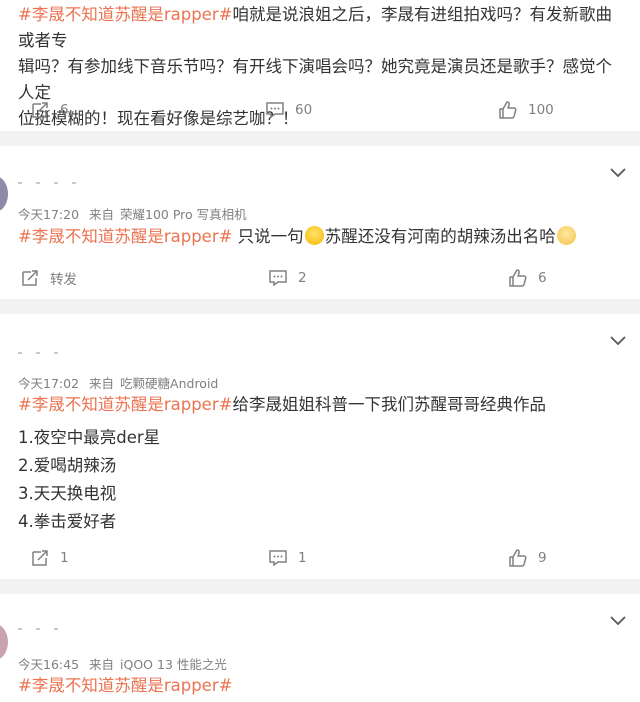  What do you see at coordinates (64, 110) in the screenshot?
I see `repost-count: 6` at bounding box center [64, 110].